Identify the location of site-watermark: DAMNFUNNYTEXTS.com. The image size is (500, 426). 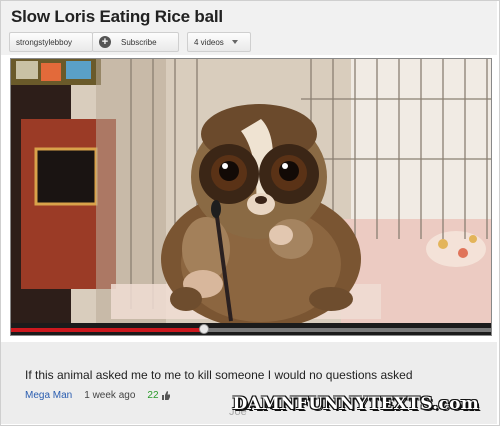
(355, 404).